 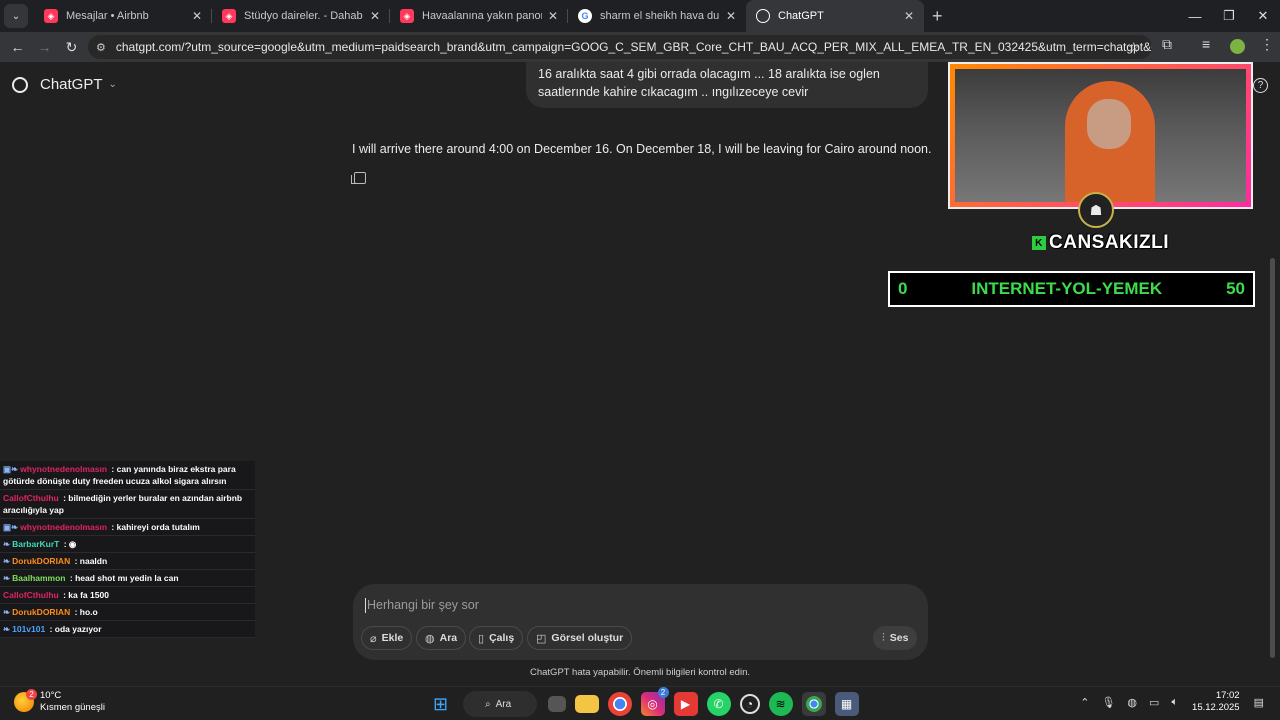 What do you see at coordinates (1108, 702) in the screenshot?
I see `microphone-icon: 🎙︎` at bounding box center [1108, 702].